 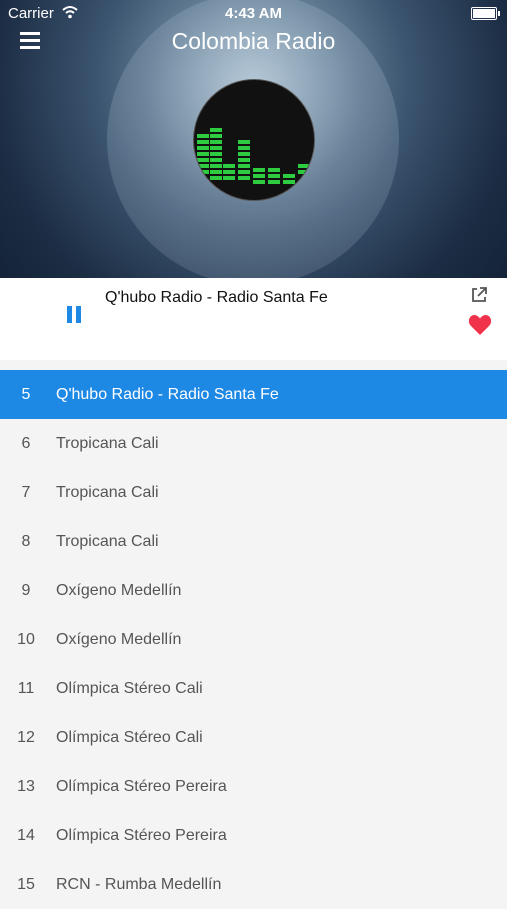 What do you see at coordinates (479, 295) in the screenshot?
I see `share-button` at bounding box center [479, 295].